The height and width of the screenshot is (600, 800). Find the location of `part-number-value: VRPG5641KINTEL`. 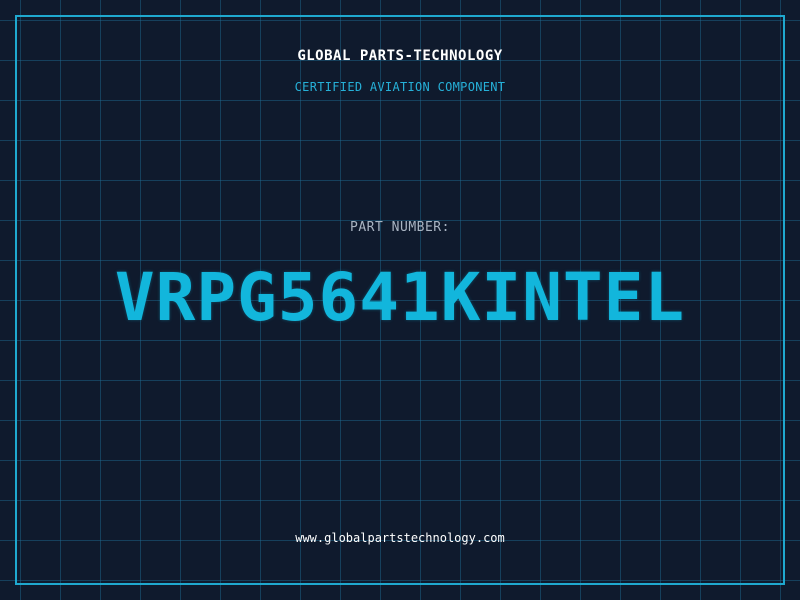

part-number-value: VRPG5641KINTEL is located at coordinates (400, 297).